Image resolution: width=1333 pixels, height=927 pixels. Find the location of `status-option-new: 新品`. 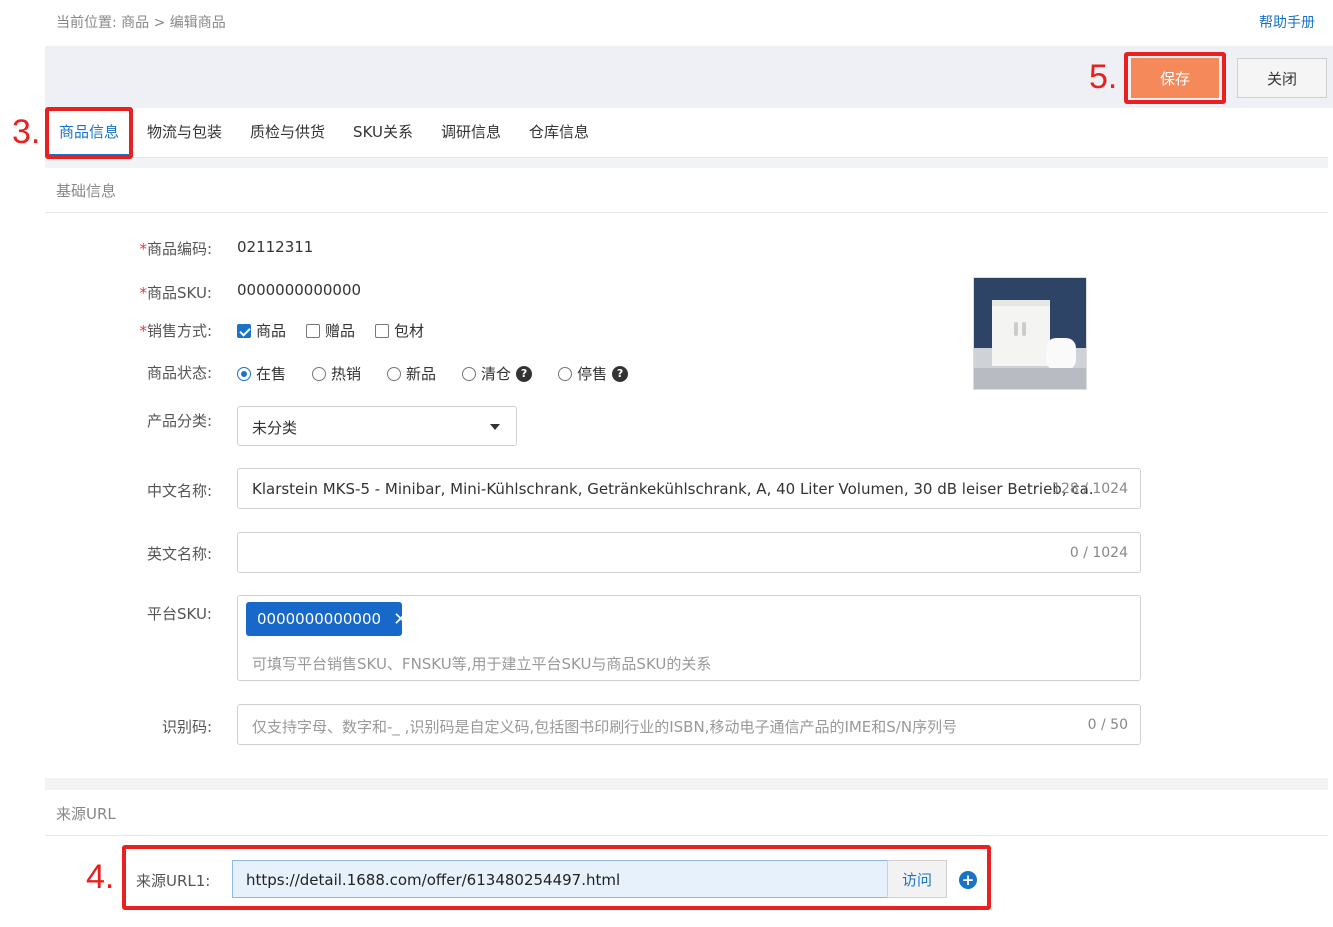

status-option-new: 新品 is located at coordinates (411, 373).